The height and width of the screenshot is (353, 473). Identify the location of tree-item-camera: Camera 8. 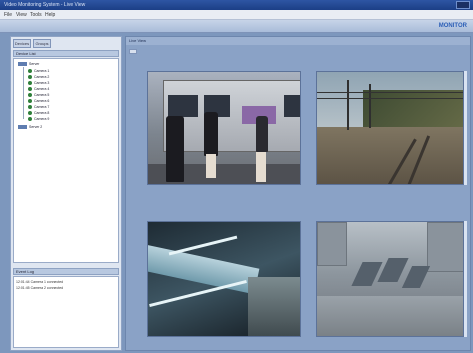
(38, 113).